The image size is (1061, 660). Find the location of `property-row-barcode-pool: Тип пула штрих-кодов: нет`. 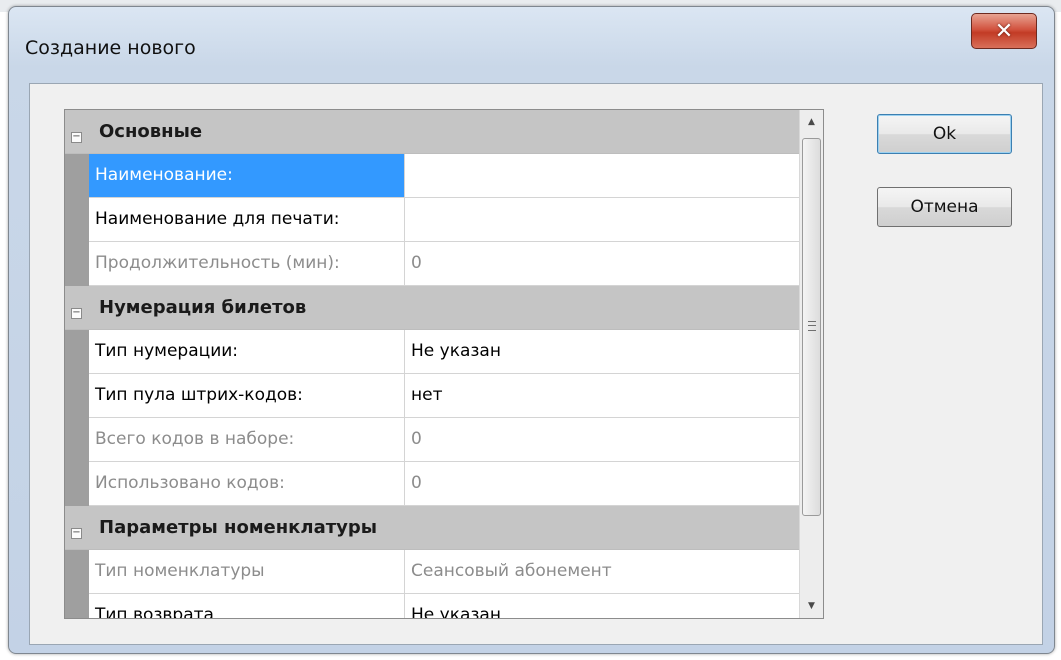

property-row-barcode-pool: Тип пула штрих-кодов: нет is located at coordinates (432, 396).